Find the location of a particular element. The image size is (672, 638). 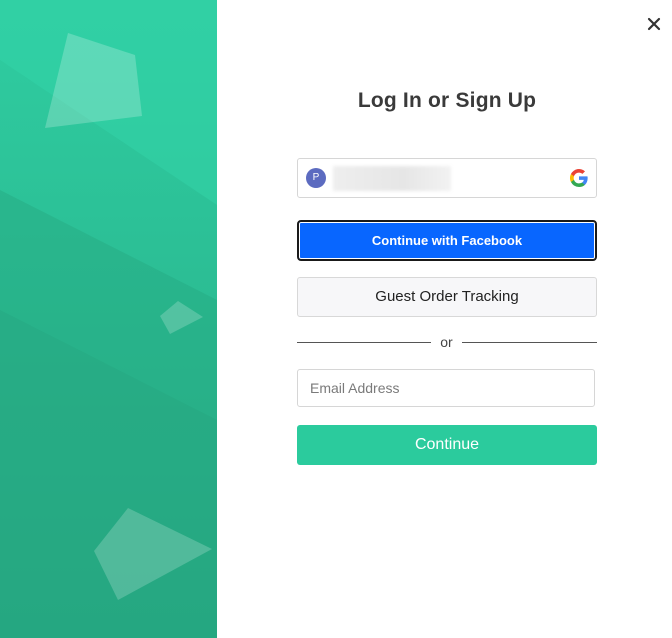

or-divider: or is located at coordinates (447, 343).